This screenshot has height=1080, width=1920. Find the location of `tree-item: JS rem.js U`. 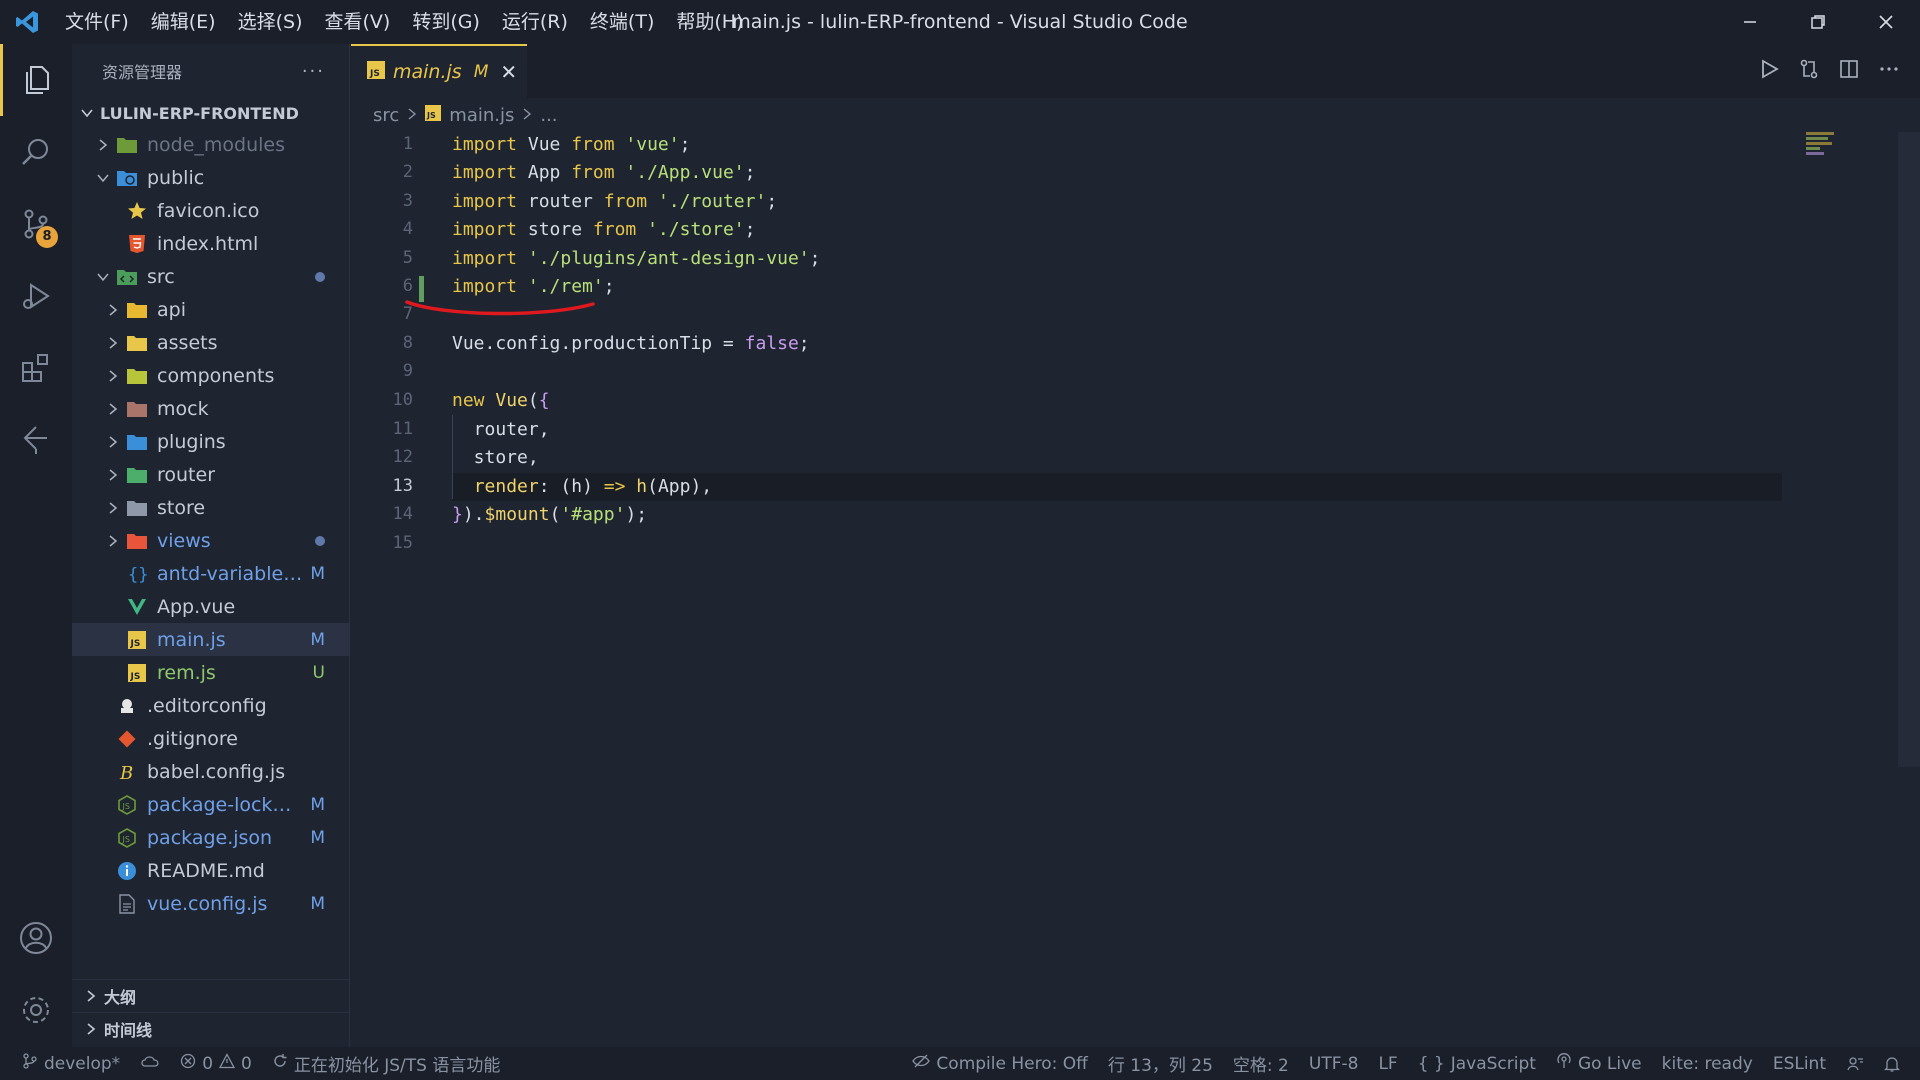

tree-item: JS rem.js U is located at coordinates (210, 672).